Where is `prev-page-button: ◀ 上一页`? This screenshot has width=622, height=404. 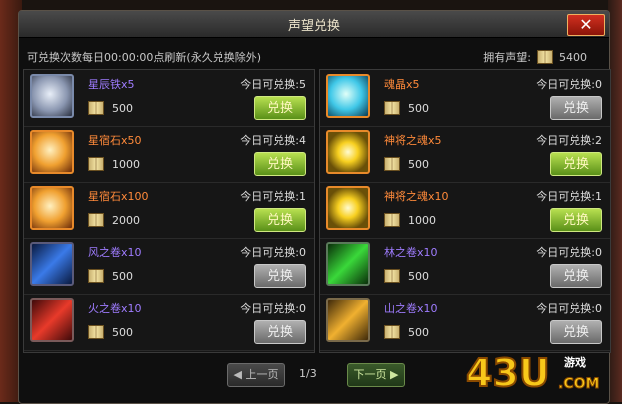 prev-page-button: ◀ 上一页 is located at coordinates (256, 375).